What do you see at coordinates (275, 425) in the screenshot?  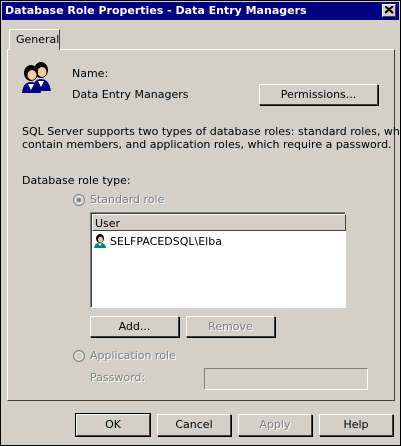 I see `apply-button: Apply` at bounding box center [275, 425].